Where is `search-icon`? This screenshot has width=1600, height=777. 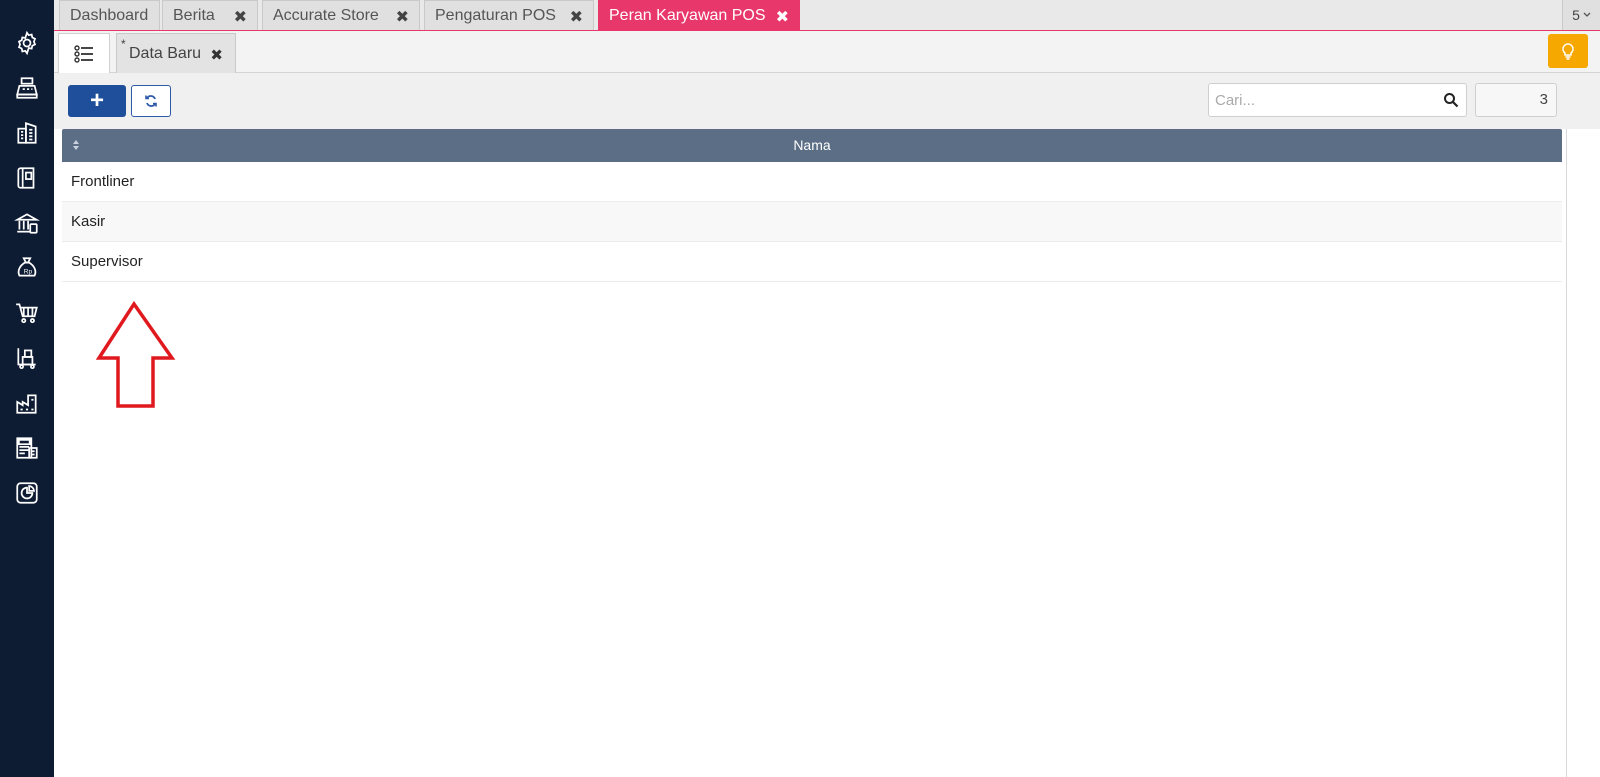
search-icon is located at coordinates (1451, 100).